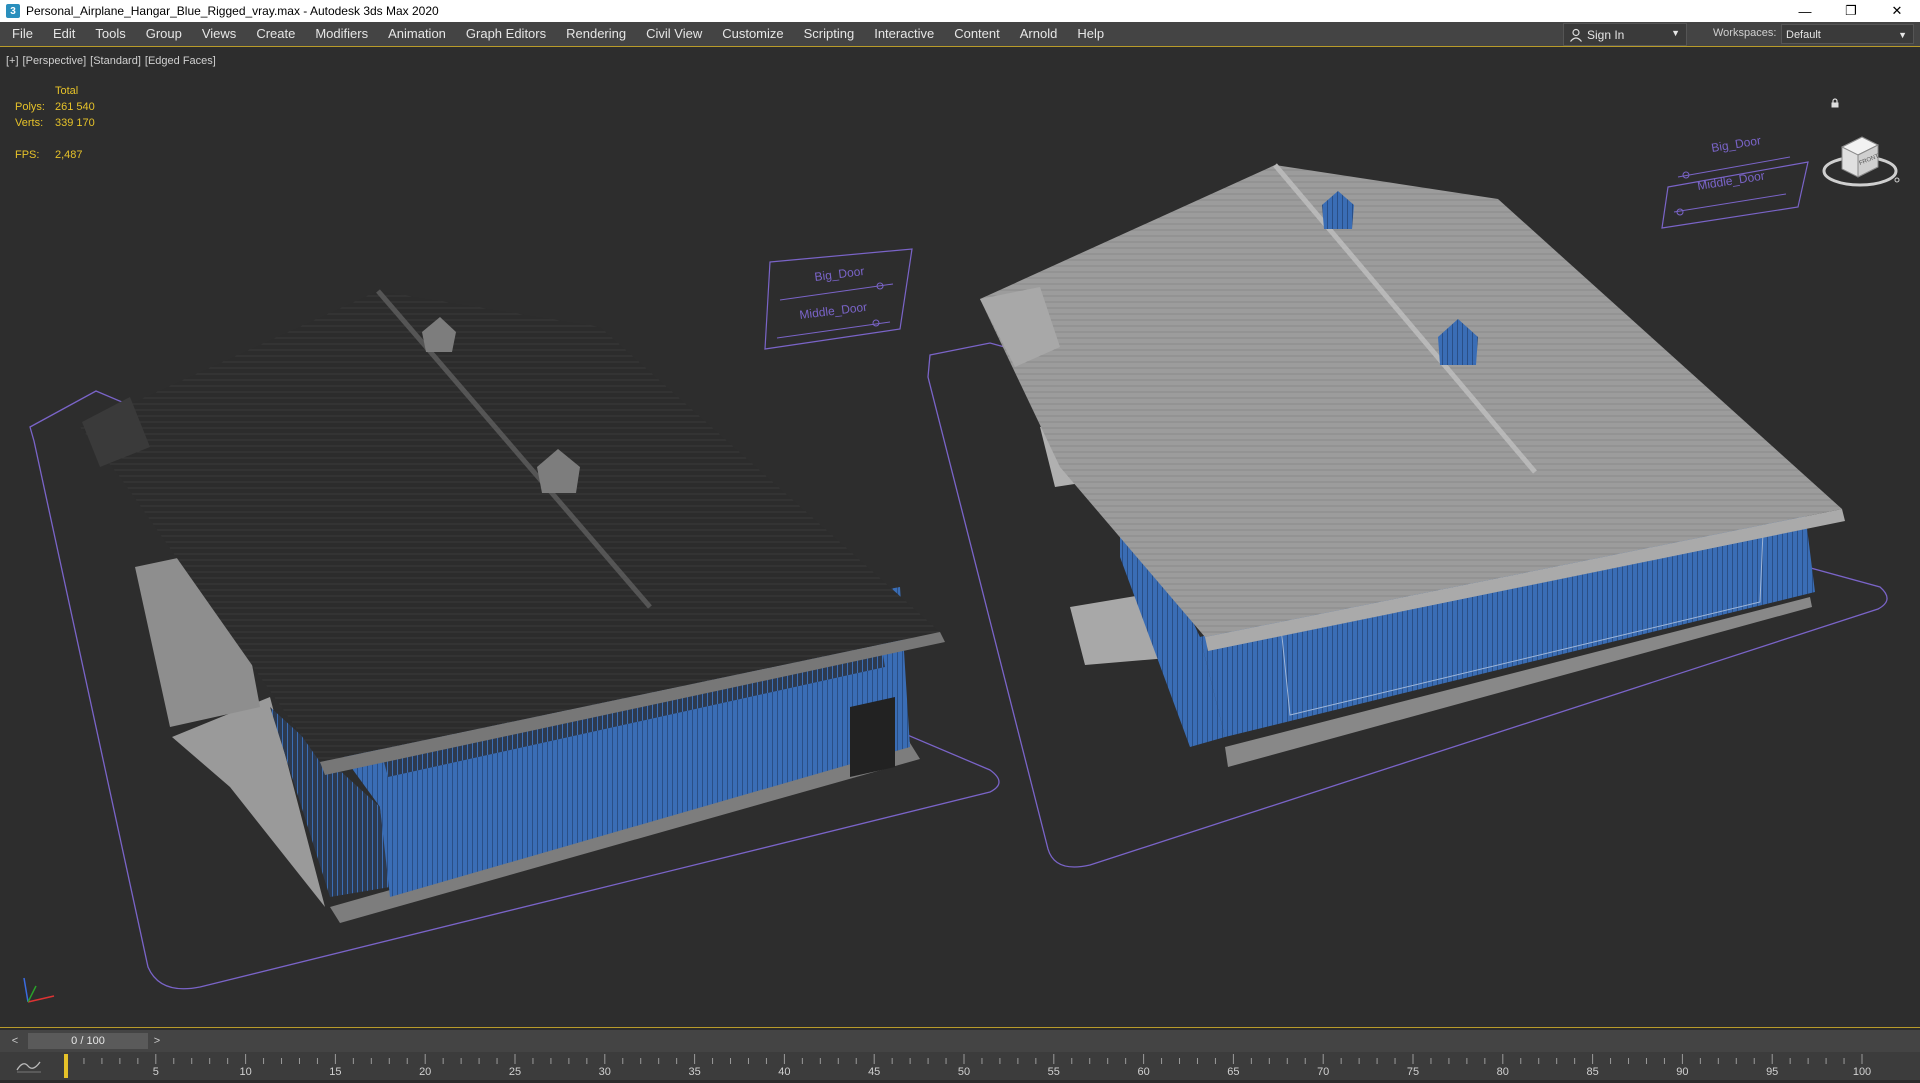 Image resolution: width=1920 pixels, height=1083 pixels. What do you see at coordinates (66, 1066) in the screenshot?
I see `current-frame-marker` at bounding box center [66, 1066].